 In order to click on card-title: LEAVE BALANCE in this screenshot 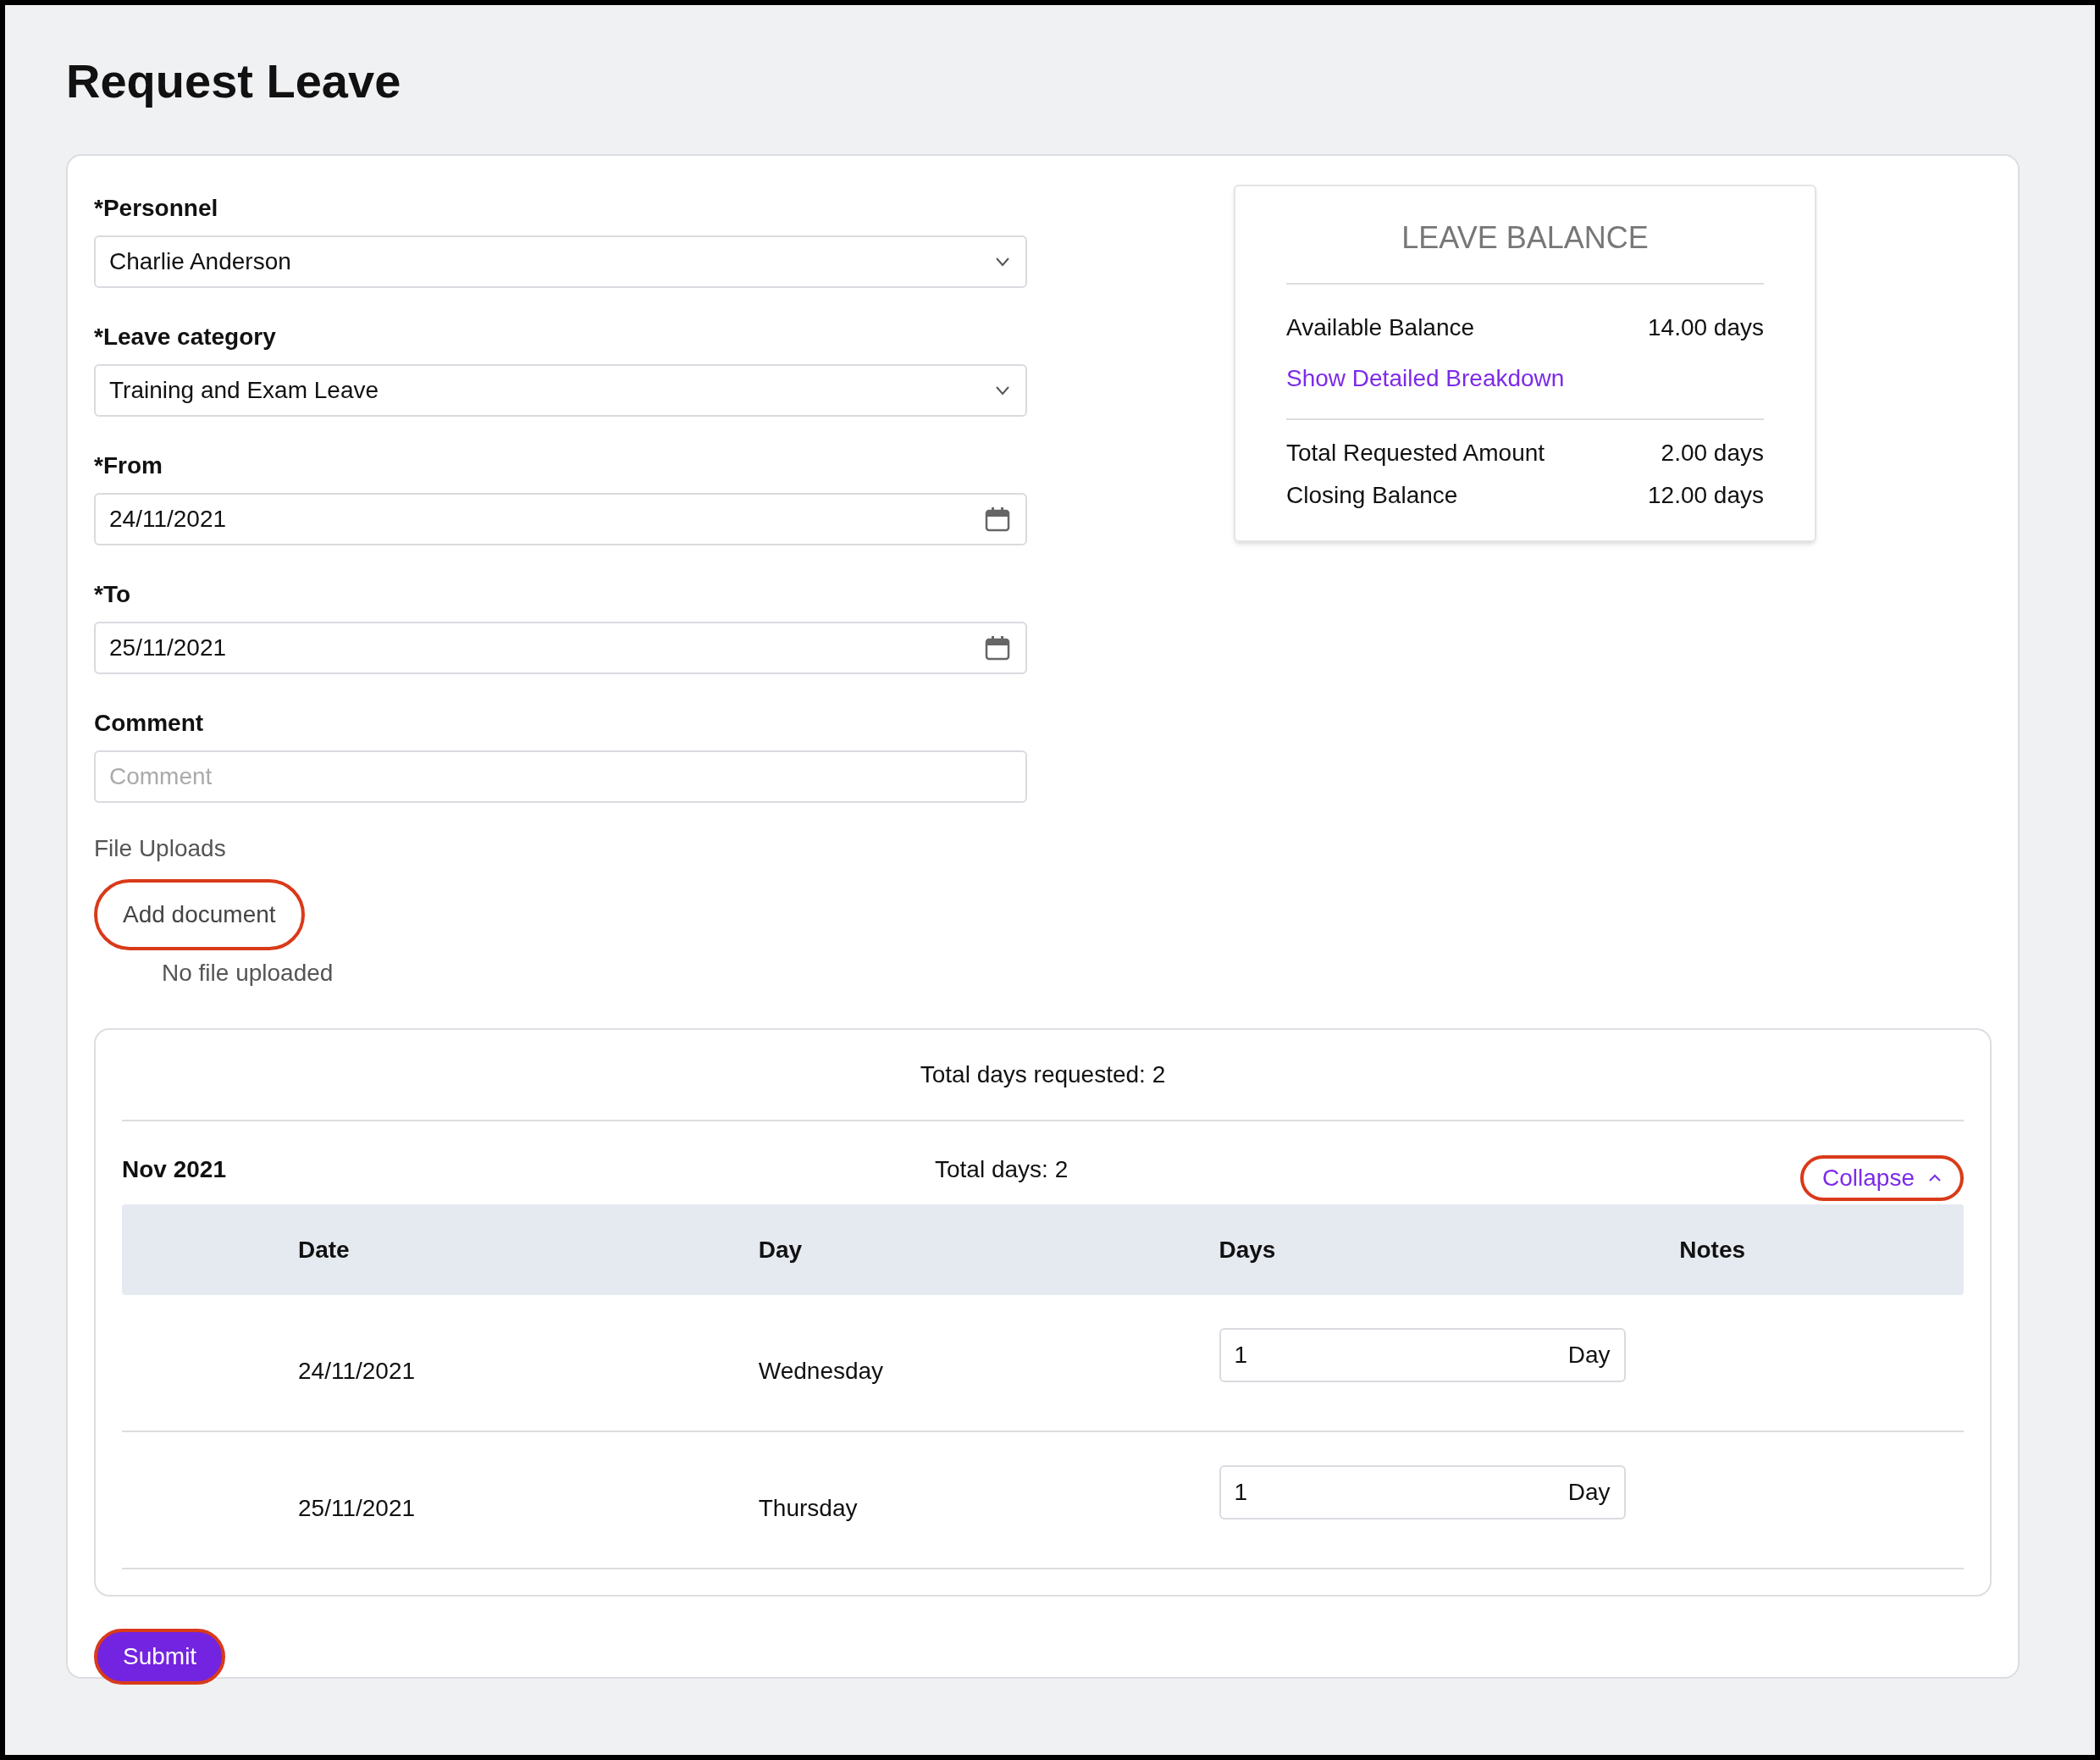, I will do `click(1525, 250)`.